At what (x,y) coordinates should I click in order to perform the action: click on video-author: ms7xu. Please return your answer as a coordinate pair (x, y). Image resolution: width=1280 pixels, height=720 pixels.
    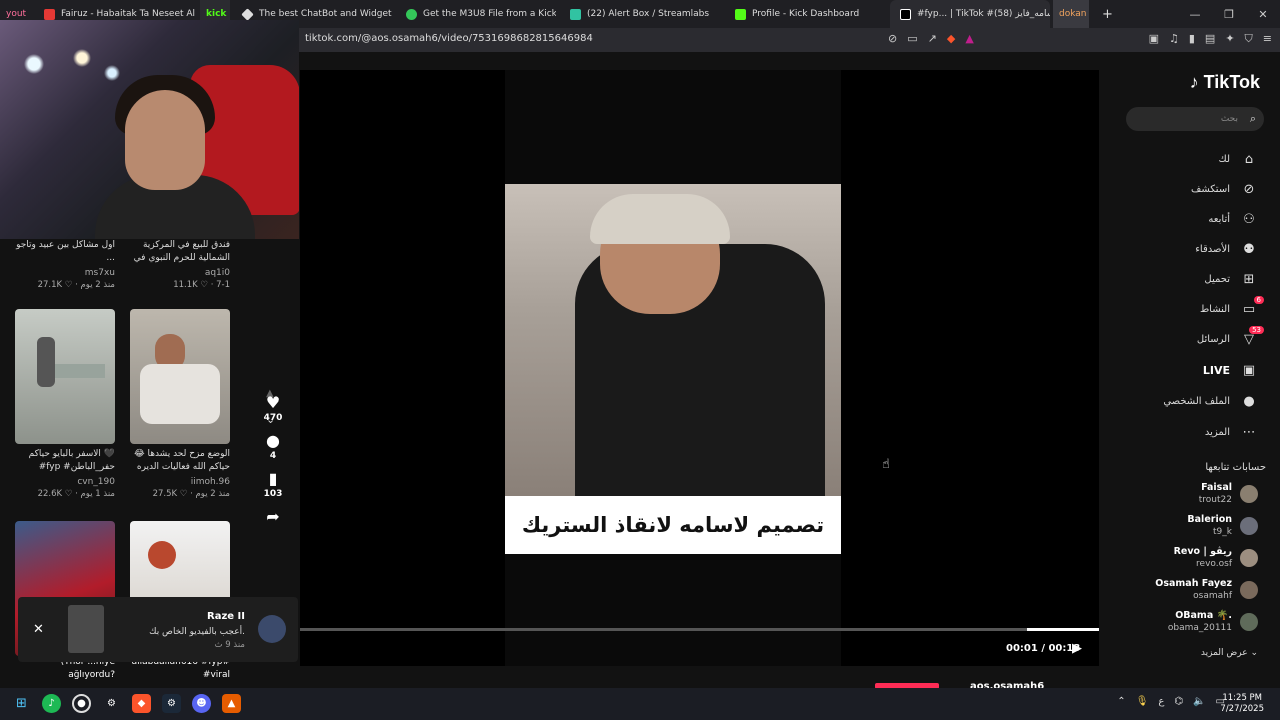
    Looking at the image, I should click on (65, 273).